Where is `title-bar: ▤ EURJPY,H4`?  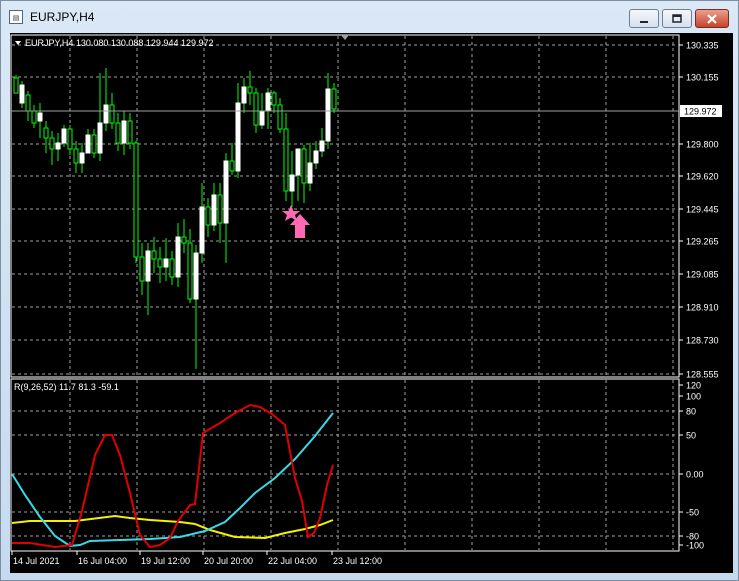
title-bar: ▤ EURJPY,H4 is located at coordinates (369, 18).